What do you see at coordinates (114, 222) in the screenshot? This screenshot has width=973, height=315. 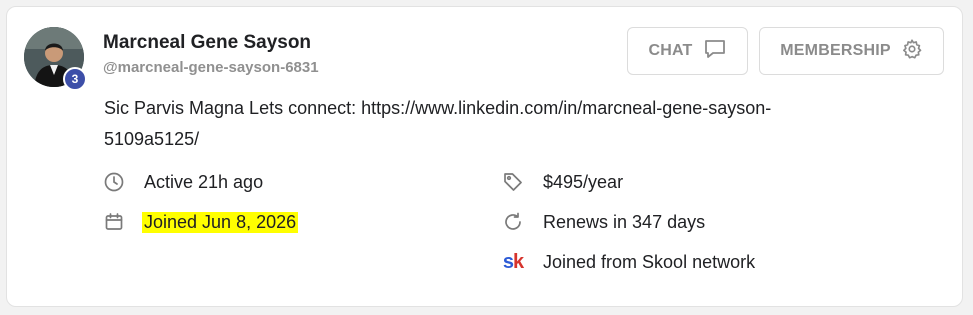 I see `calendar-icon` at bounding box center [114, 222].